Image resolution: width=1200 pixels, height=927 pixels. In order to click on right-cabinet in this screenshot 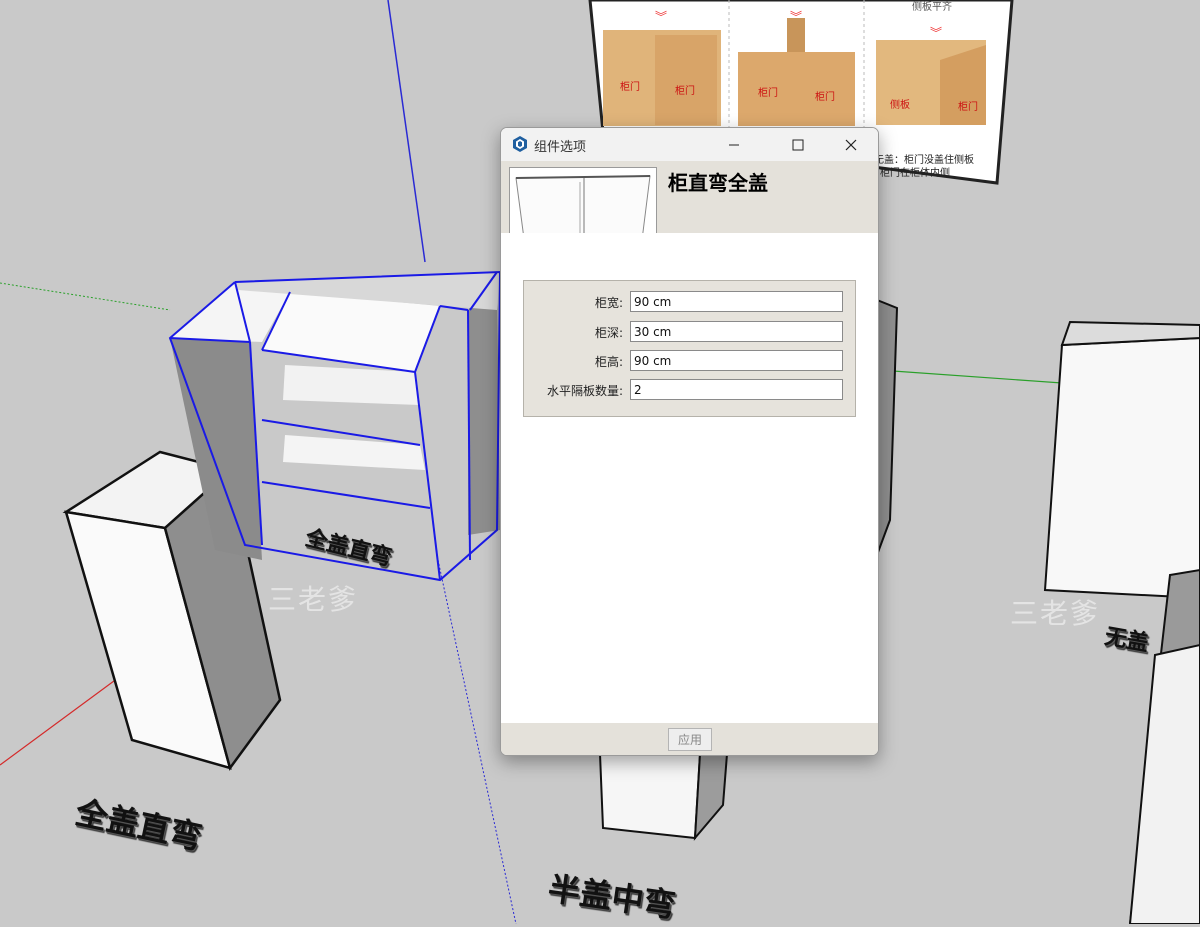, I will do `click(1121, 460)`.